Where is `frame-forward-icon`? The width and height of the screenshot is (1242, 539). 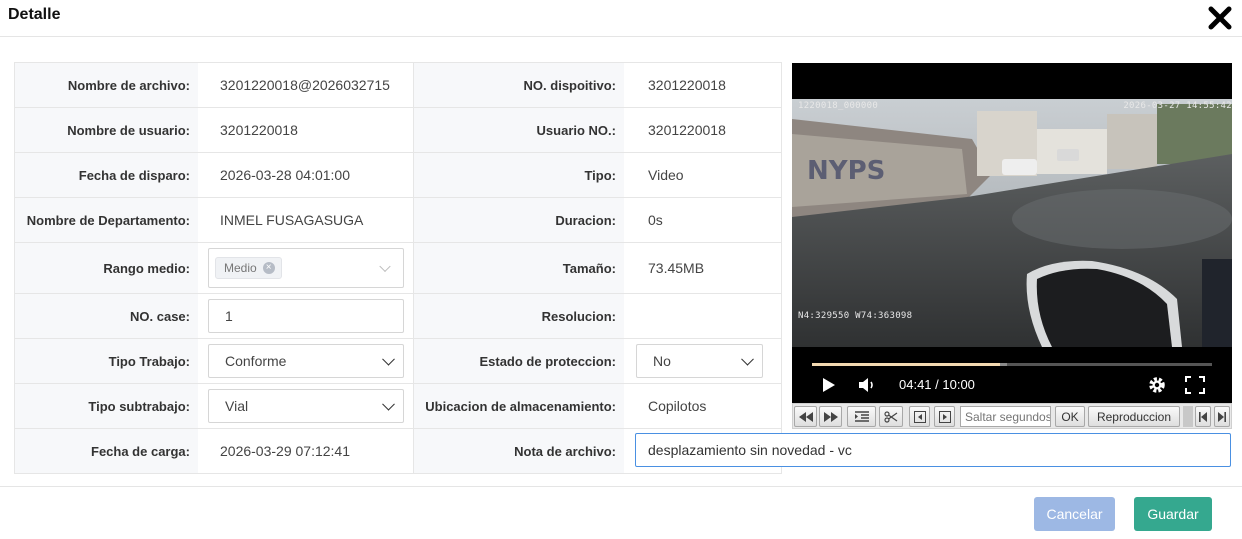
frame-forward-icon is located at coordinates (944, 416).